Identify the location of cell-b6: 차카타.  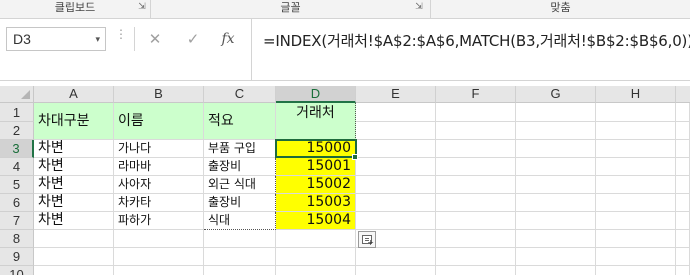
(159, 203).